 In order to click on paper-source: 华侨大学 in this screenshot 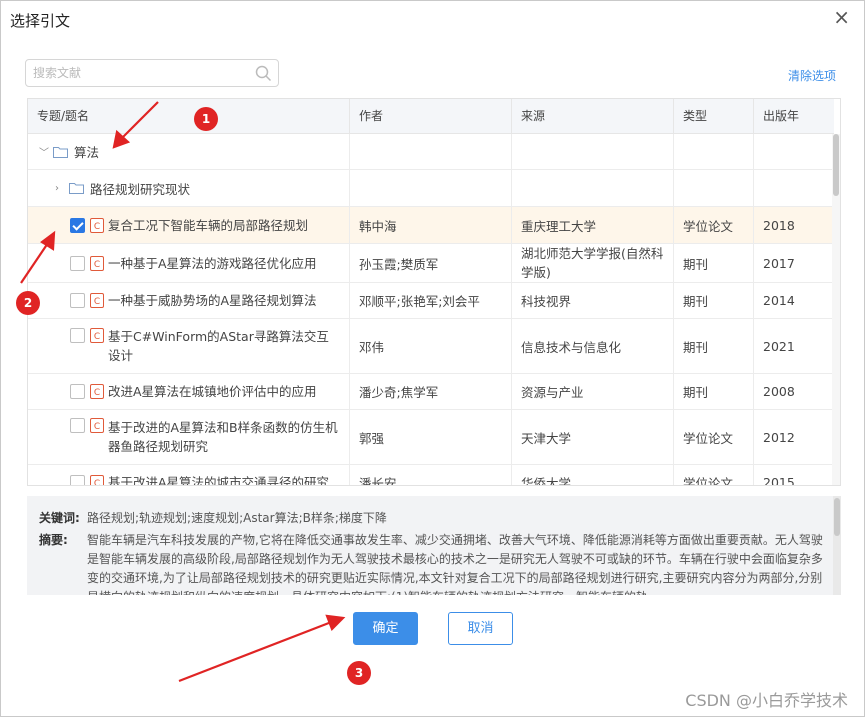, I will do `click(593, 475)`.